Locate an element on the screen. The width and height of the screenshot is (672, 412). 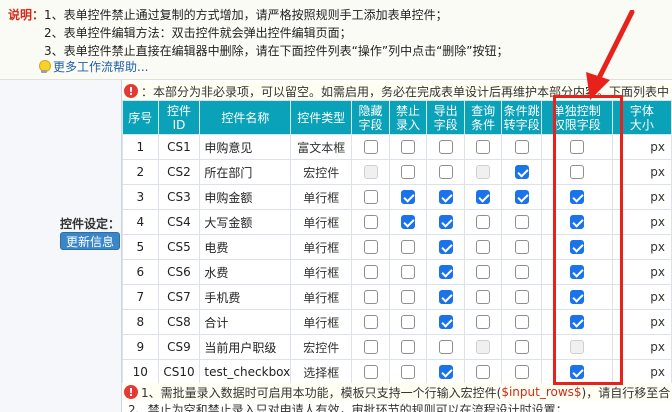
cell-control-id: CS8 is located at coordinates (179, 322).